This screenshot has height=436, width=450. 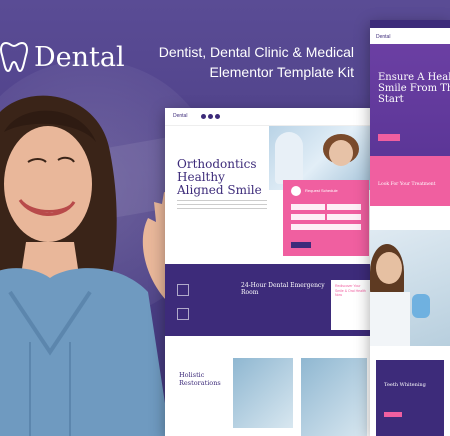 I want to click on smile-card: Rediscover Your Smile & Oral Health Now, so click(x=351, y=305).